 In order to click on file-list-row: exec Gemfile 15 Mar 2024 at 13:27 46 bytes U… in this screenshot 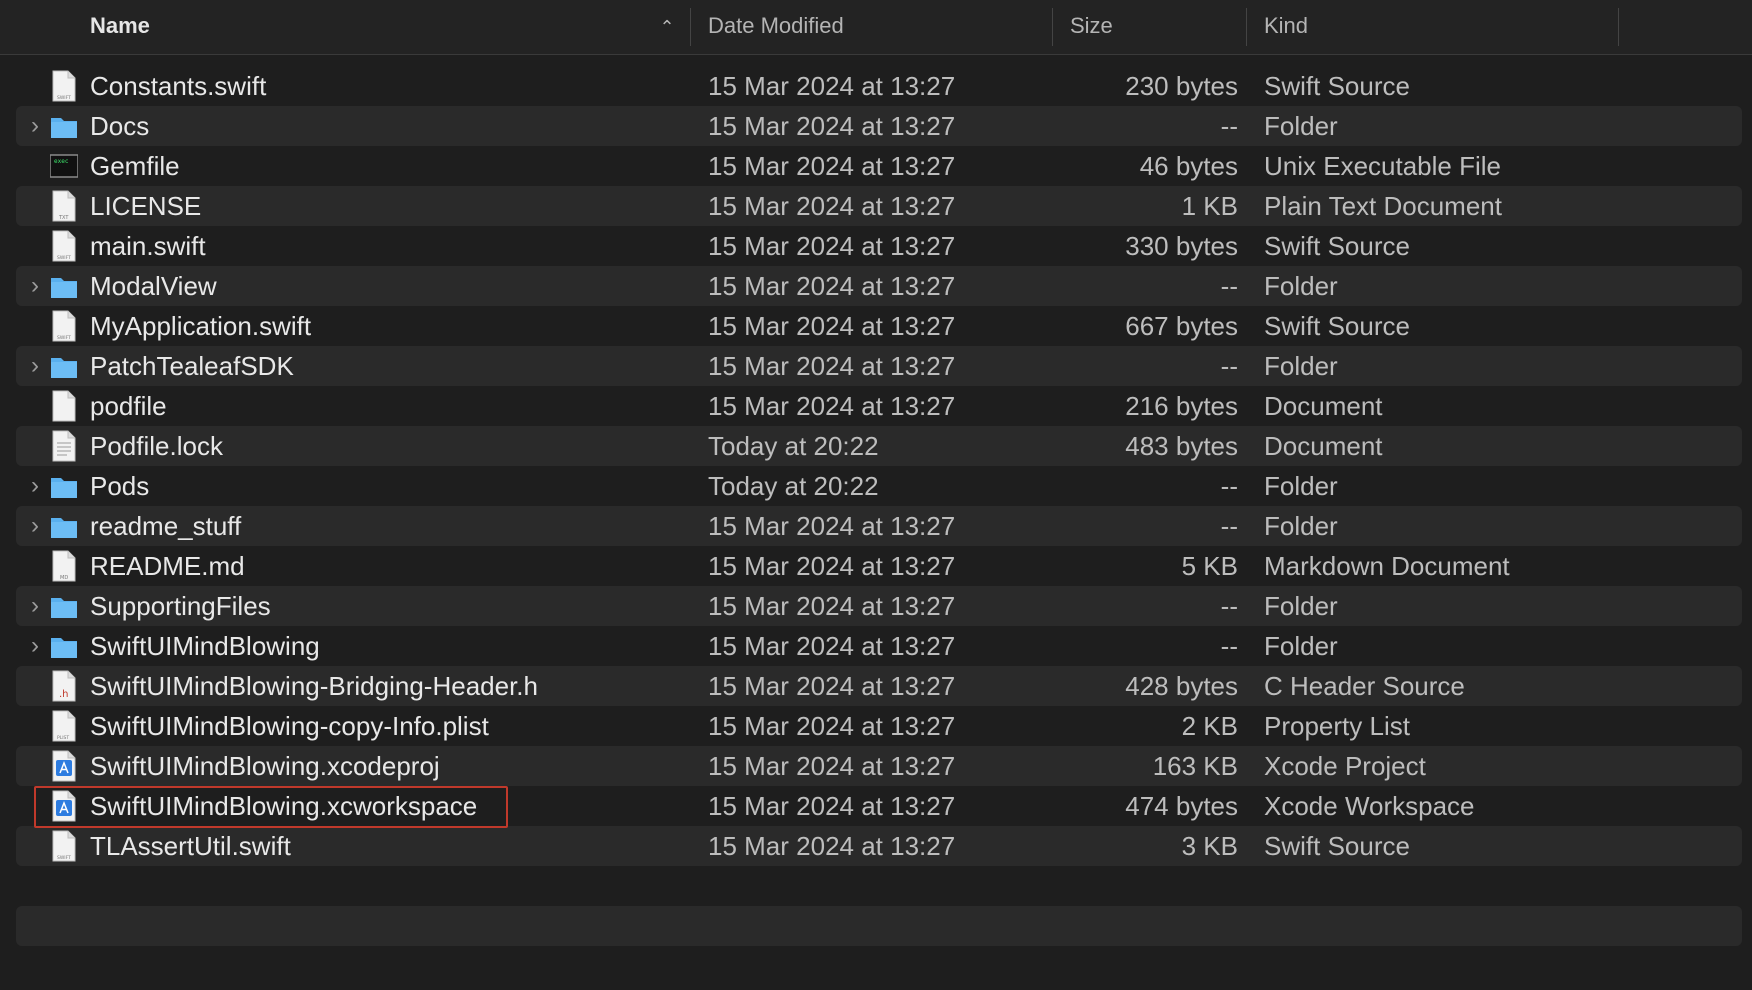, I will do `click(876, 166)`.